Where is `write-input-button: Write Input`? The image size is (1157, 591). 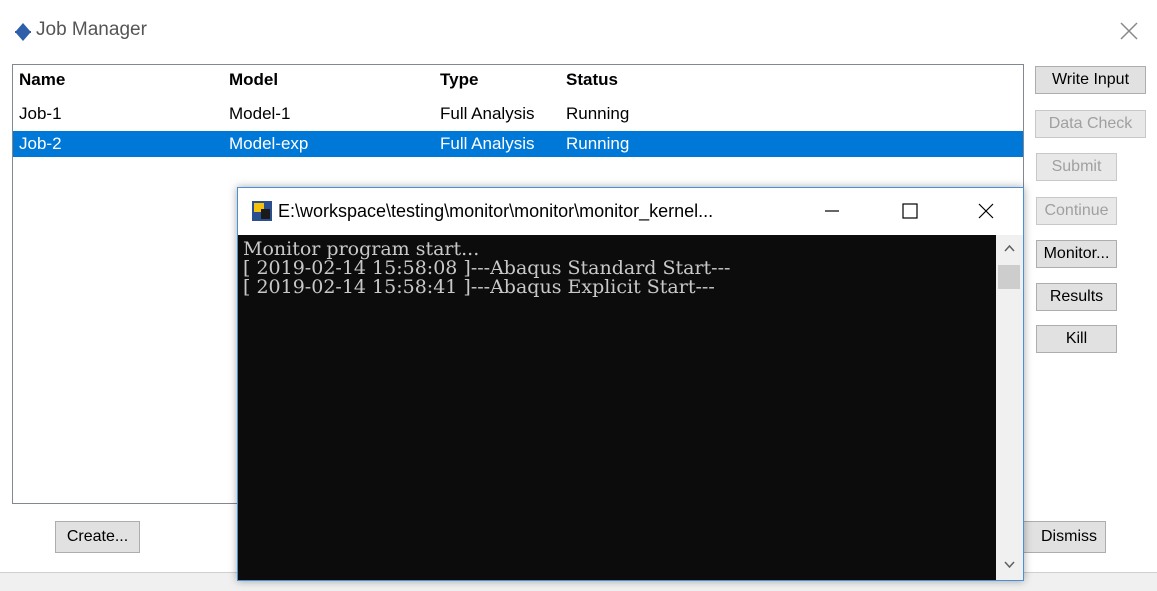 write-input-button: Write Input is located at coordinates (1090, 80).